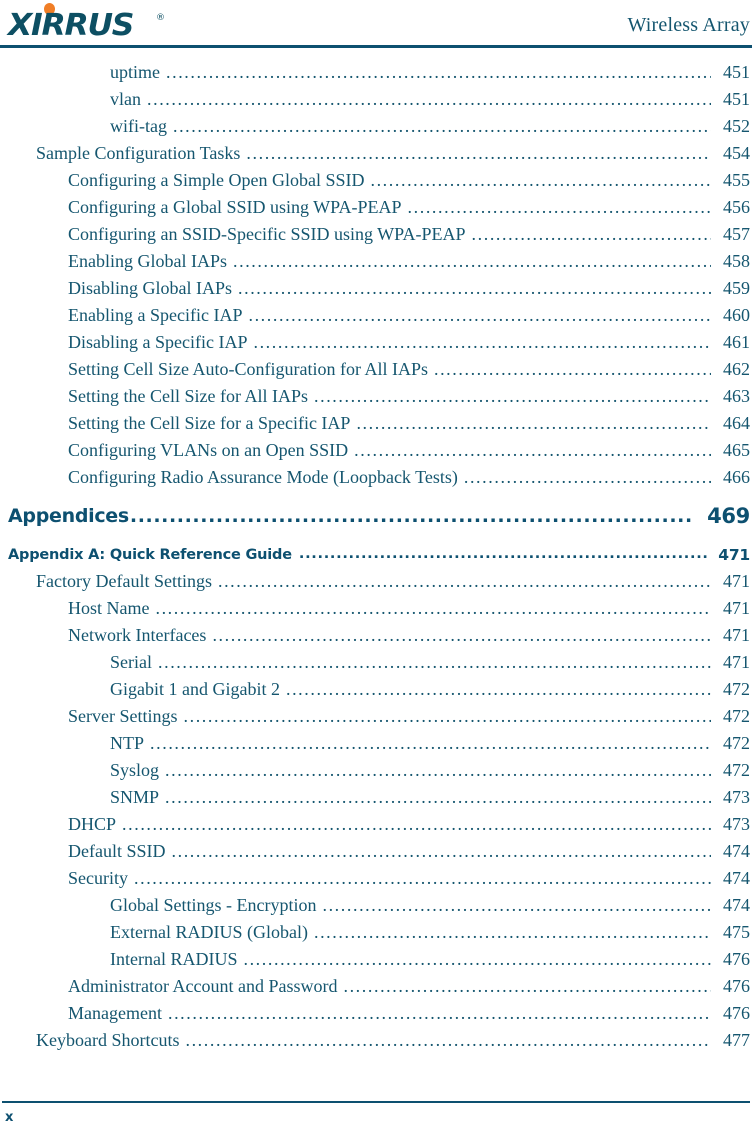 The width and height of the screenshot is (752, 1133). What do you see at coordinates (376, 399) in the screenshot?
I see `toc-entry: Setting the Cell Size for All IAPs 463` at bounding box center [376, 399].